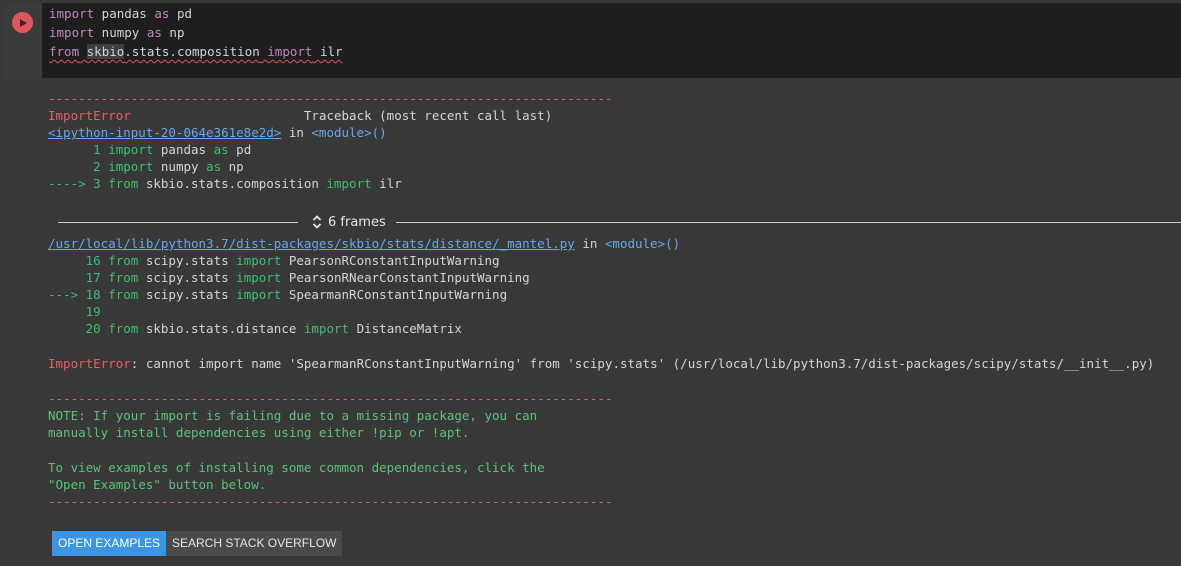 The height and width of the screenshot is (566, 1181). Describe the element at coordinates (105, 51) in the screenshot. I see `highlighted-word: skbio` at that location.